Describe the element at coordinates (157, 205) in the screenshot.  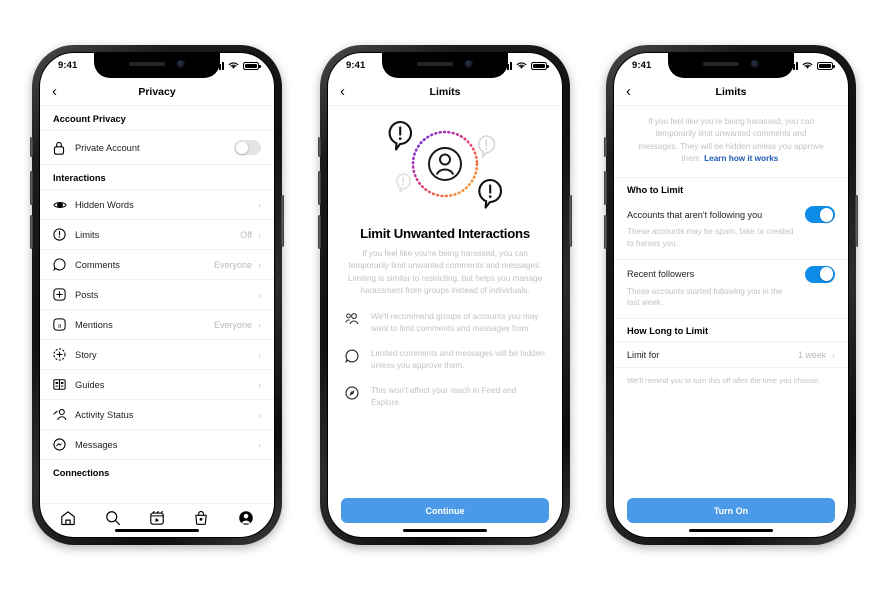
I see `row-hidden-words: Hidden Words ›` at that location.